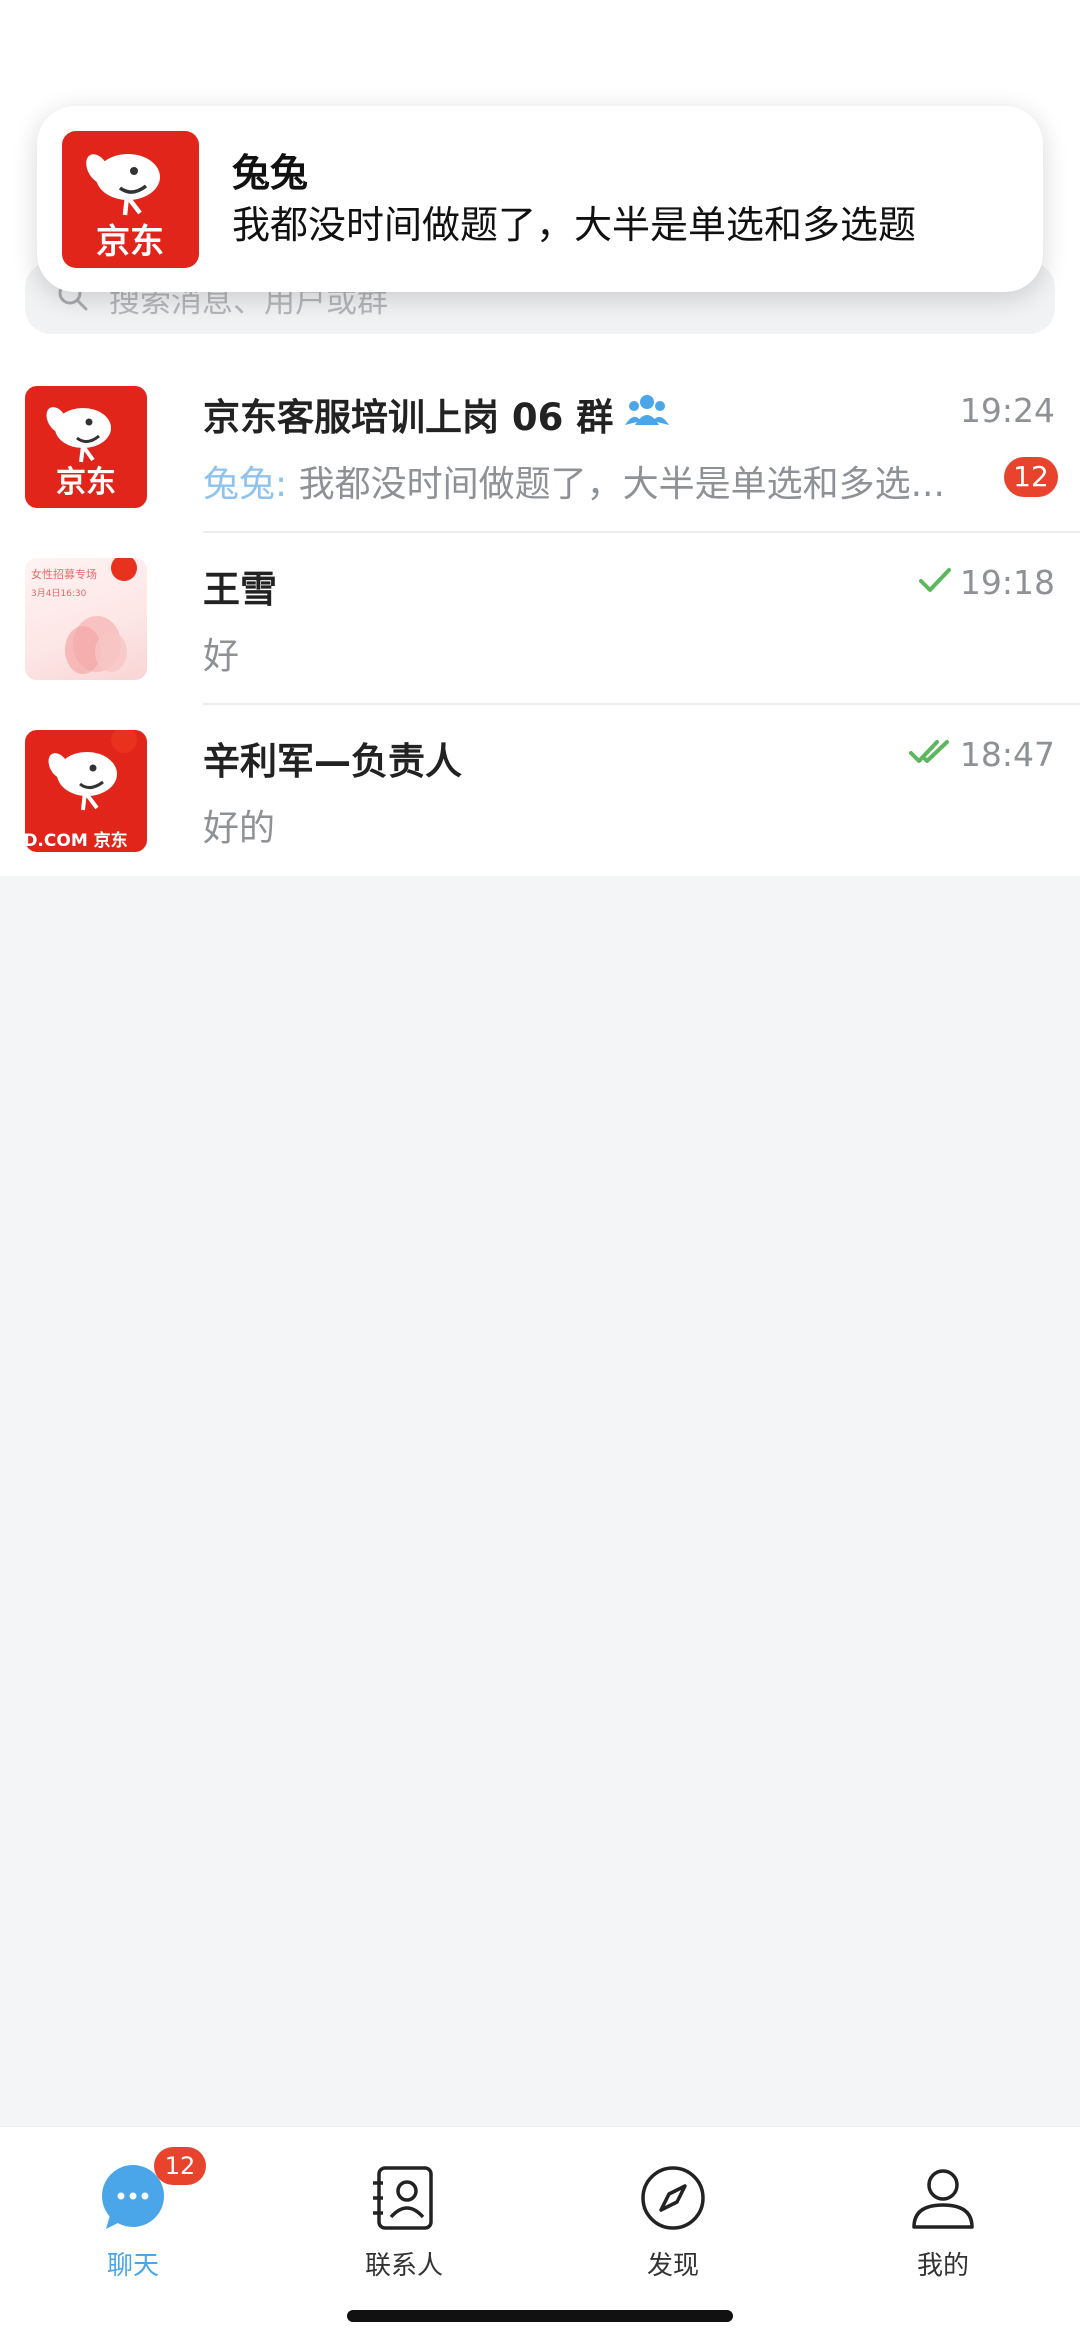  Describe the element at coordinates (270, 173) in the screenshot. I see `notification-sender: 兔兔` at that location.